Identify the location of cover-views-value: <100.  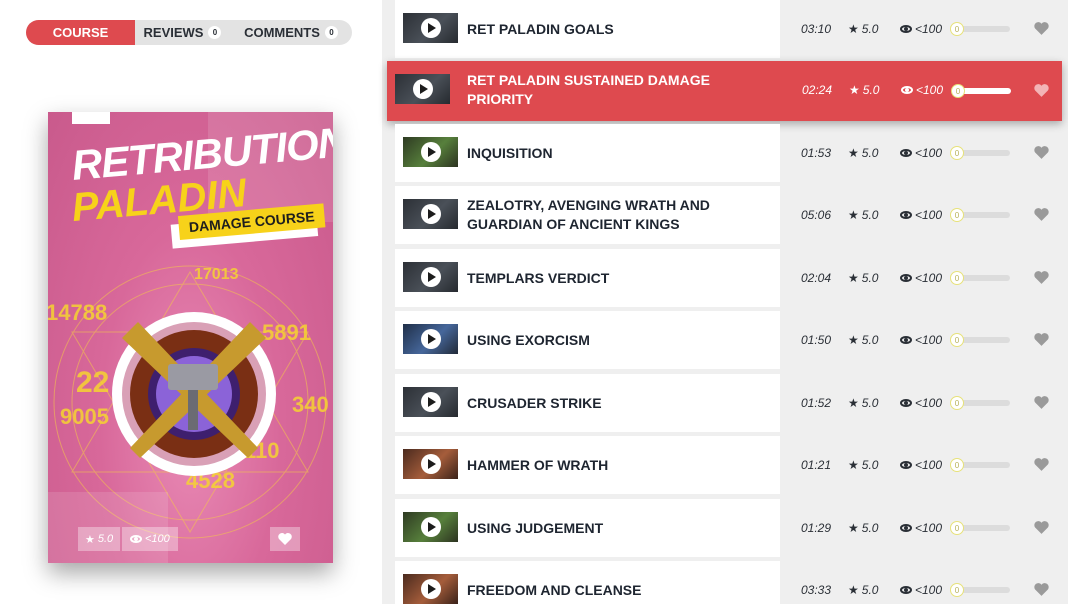
(157, 539).